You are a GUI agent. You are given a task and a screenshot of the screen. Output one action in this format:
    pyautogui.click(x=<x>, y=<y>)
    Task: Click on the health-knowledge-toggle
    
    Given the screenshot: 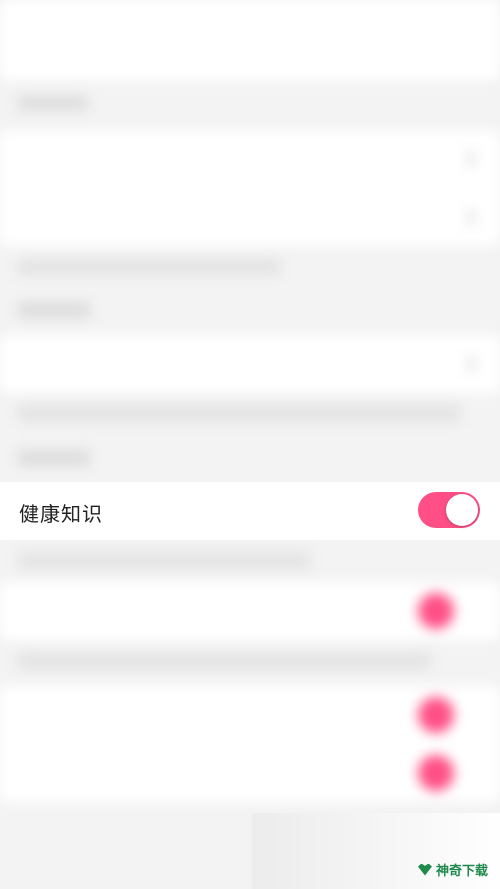 What is the action you would take?
    pyautogui.click(x=449, y=510)
    